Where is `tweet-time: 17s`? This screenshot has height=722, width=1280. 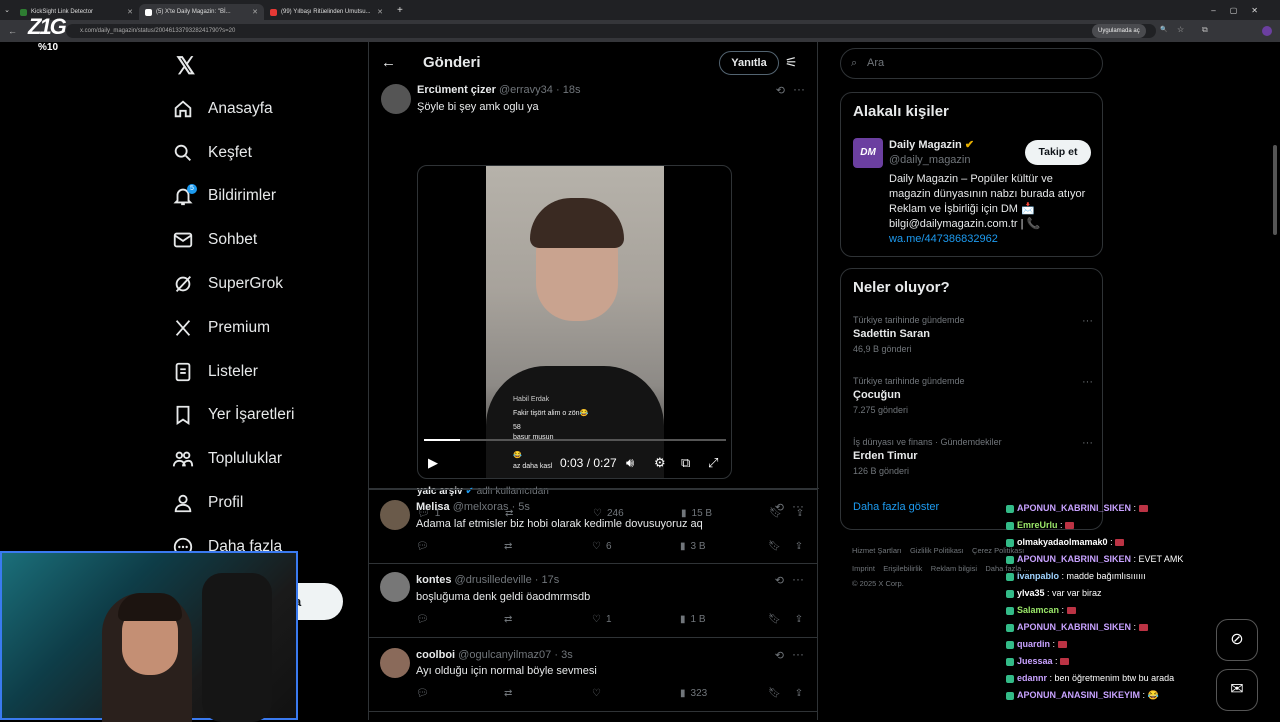
tweet-time: 17s is located at coordinates (551, 580).